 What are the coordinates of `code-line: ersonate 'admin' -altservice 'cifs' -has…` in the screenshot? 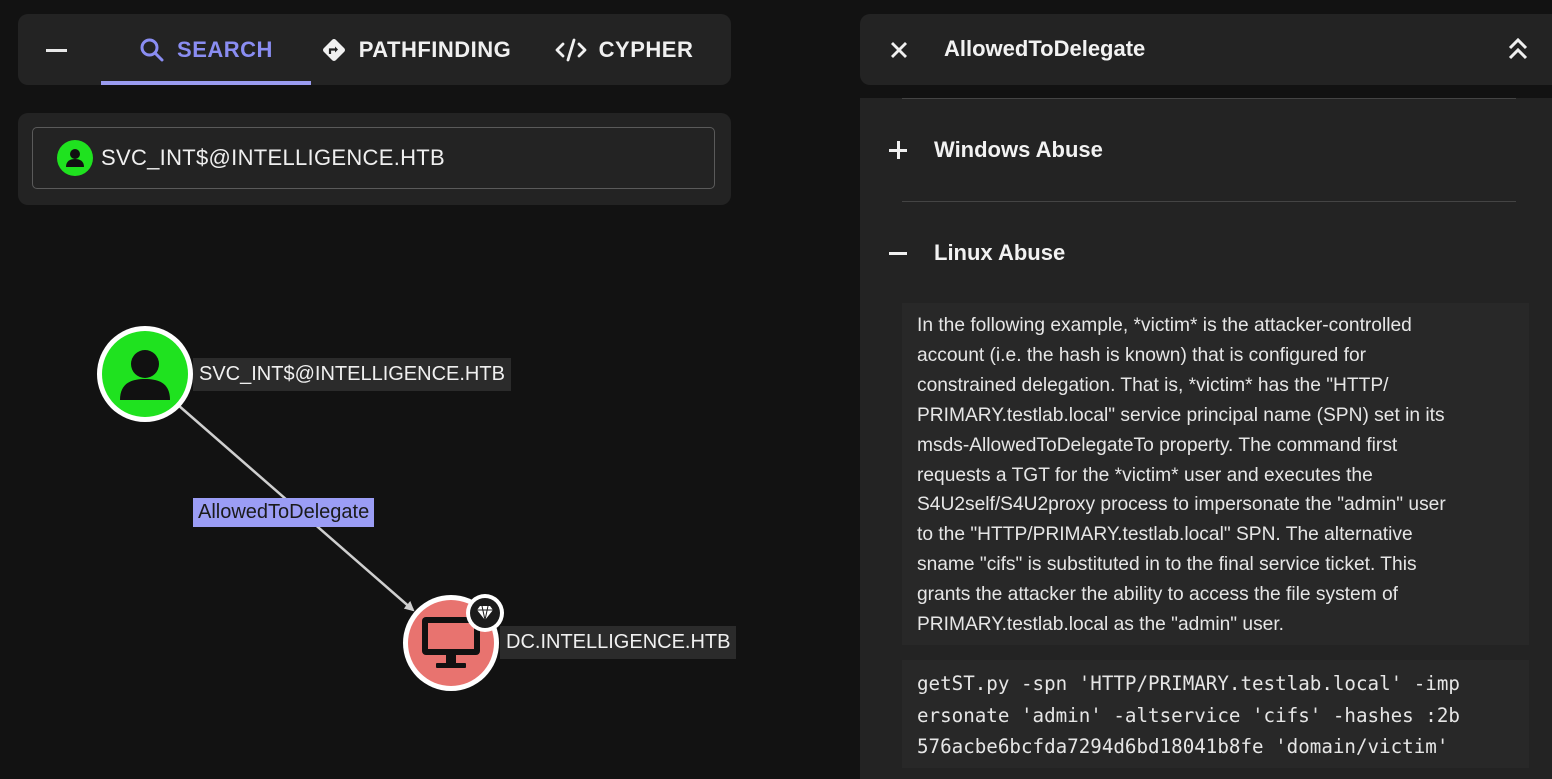 It's located at (1188, 715).